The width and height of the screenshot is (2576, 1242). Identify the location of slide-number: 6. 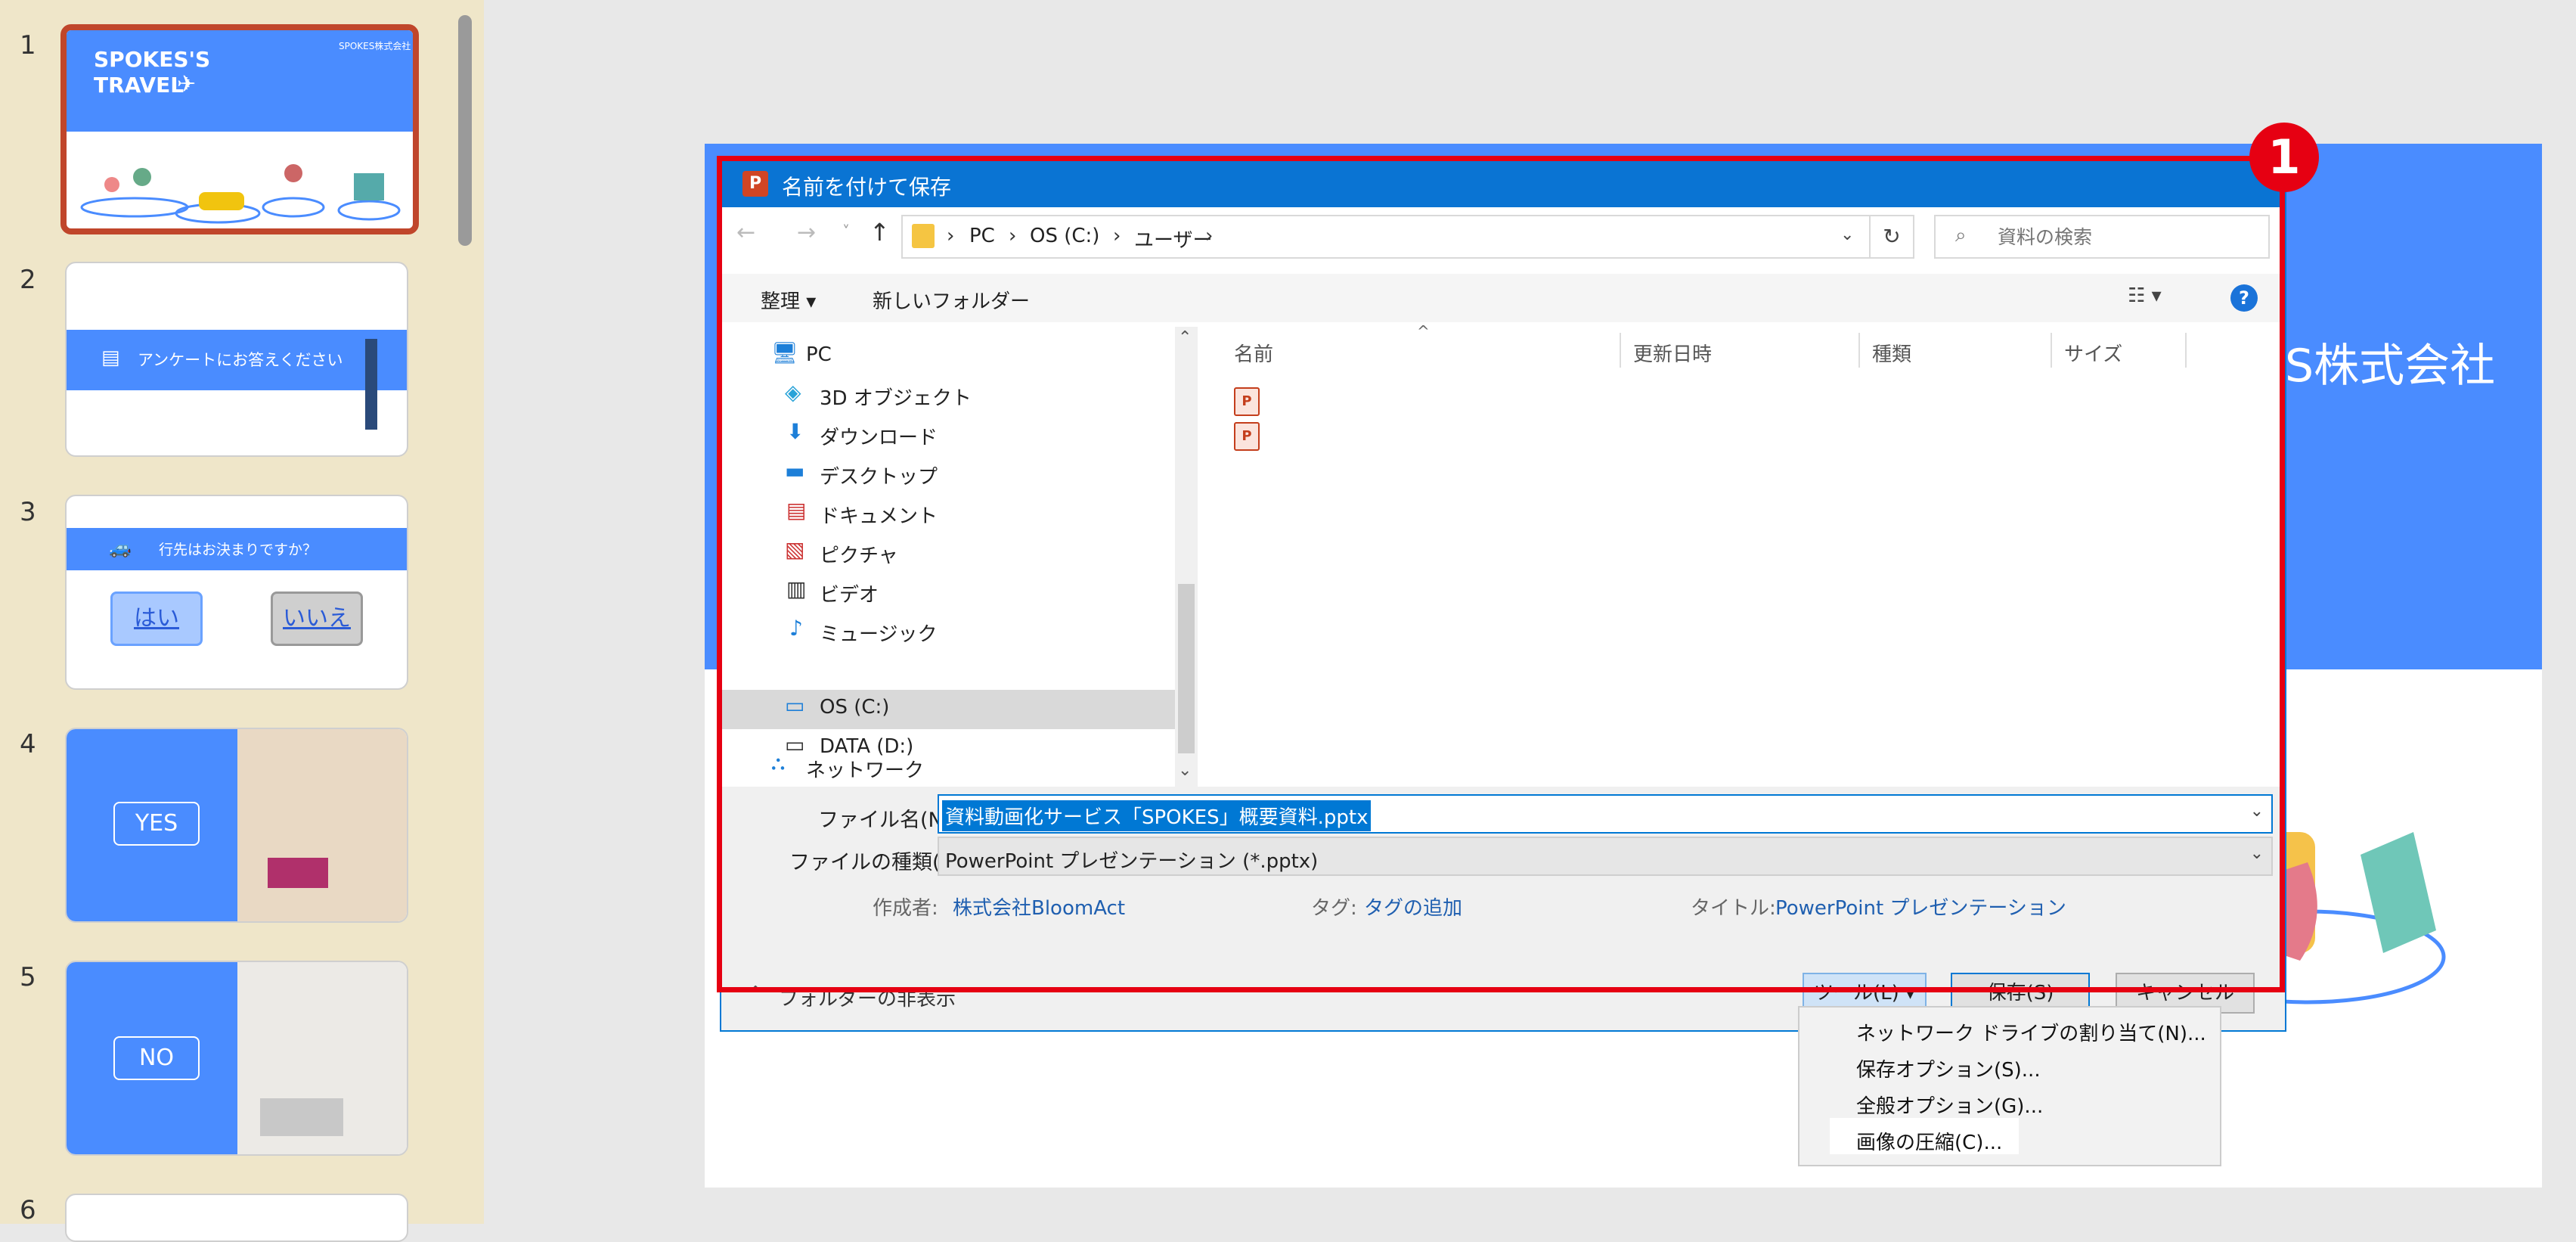
(28, 1210).